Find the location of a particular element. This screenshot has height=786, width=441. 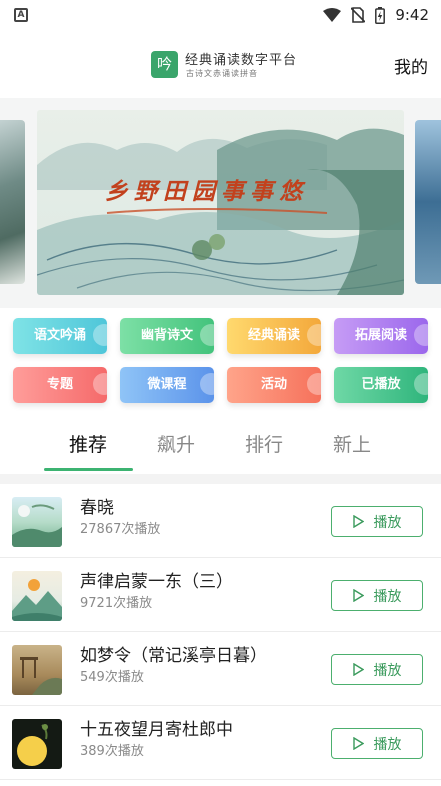

notification-icon: A is located at coordinates (21, 15).